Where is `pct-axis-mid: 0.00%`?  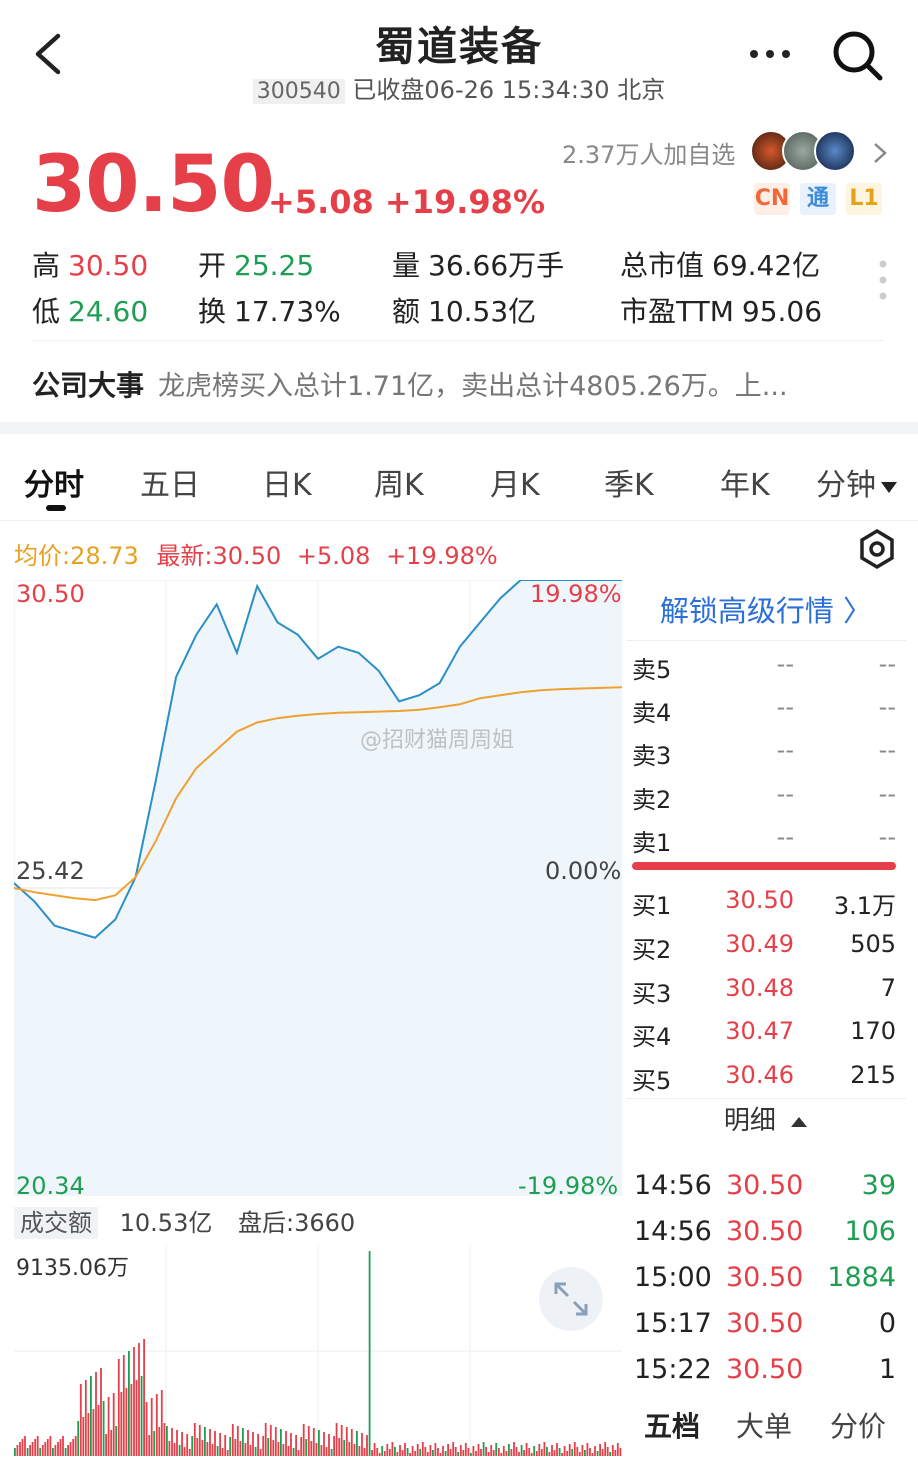 pct-axis-mid: 0.00% is located at coordinates (583, 871).